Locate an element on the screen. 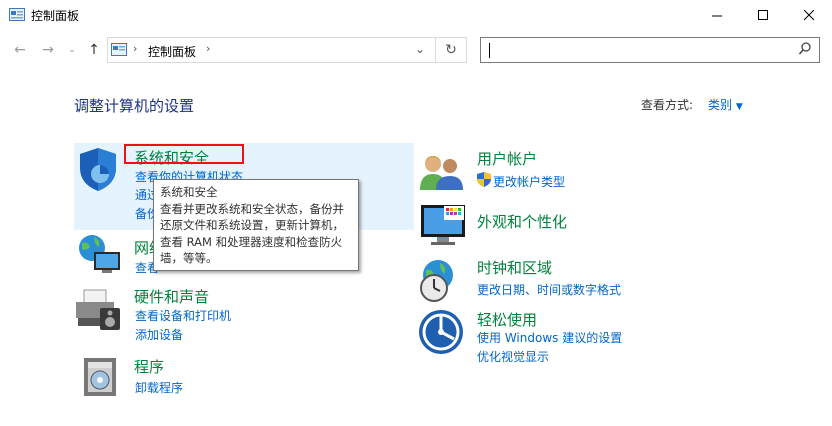 The image size is (832, 426). tooltip-line: 查看并更改系统和安全状态，备份并 is located at coordinates (252, 208).